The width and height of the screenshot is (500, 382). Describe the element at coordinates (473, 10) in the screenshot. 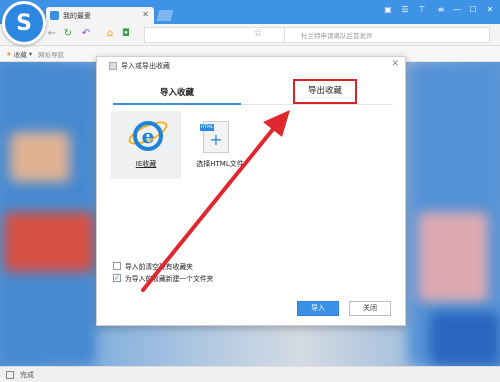

I see `maximize-icon: ☐` at that location.